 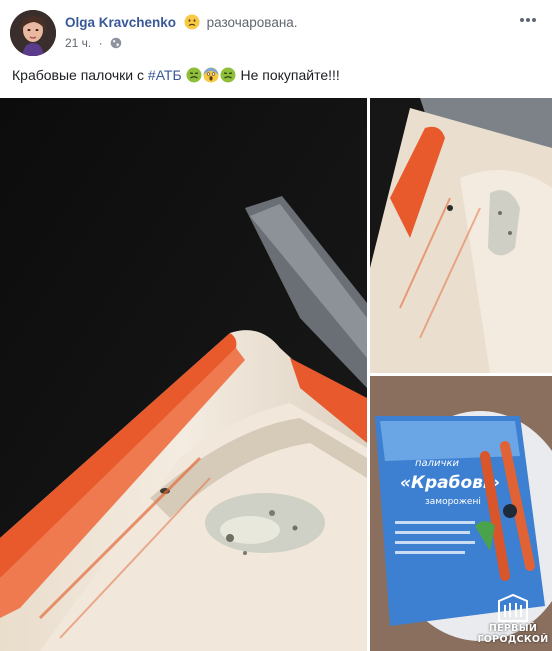 What do you see at coordinates (93, 43) in the screenshot?
I see `post-meta: 21 ч. ·` at bounding box center [93, 43].